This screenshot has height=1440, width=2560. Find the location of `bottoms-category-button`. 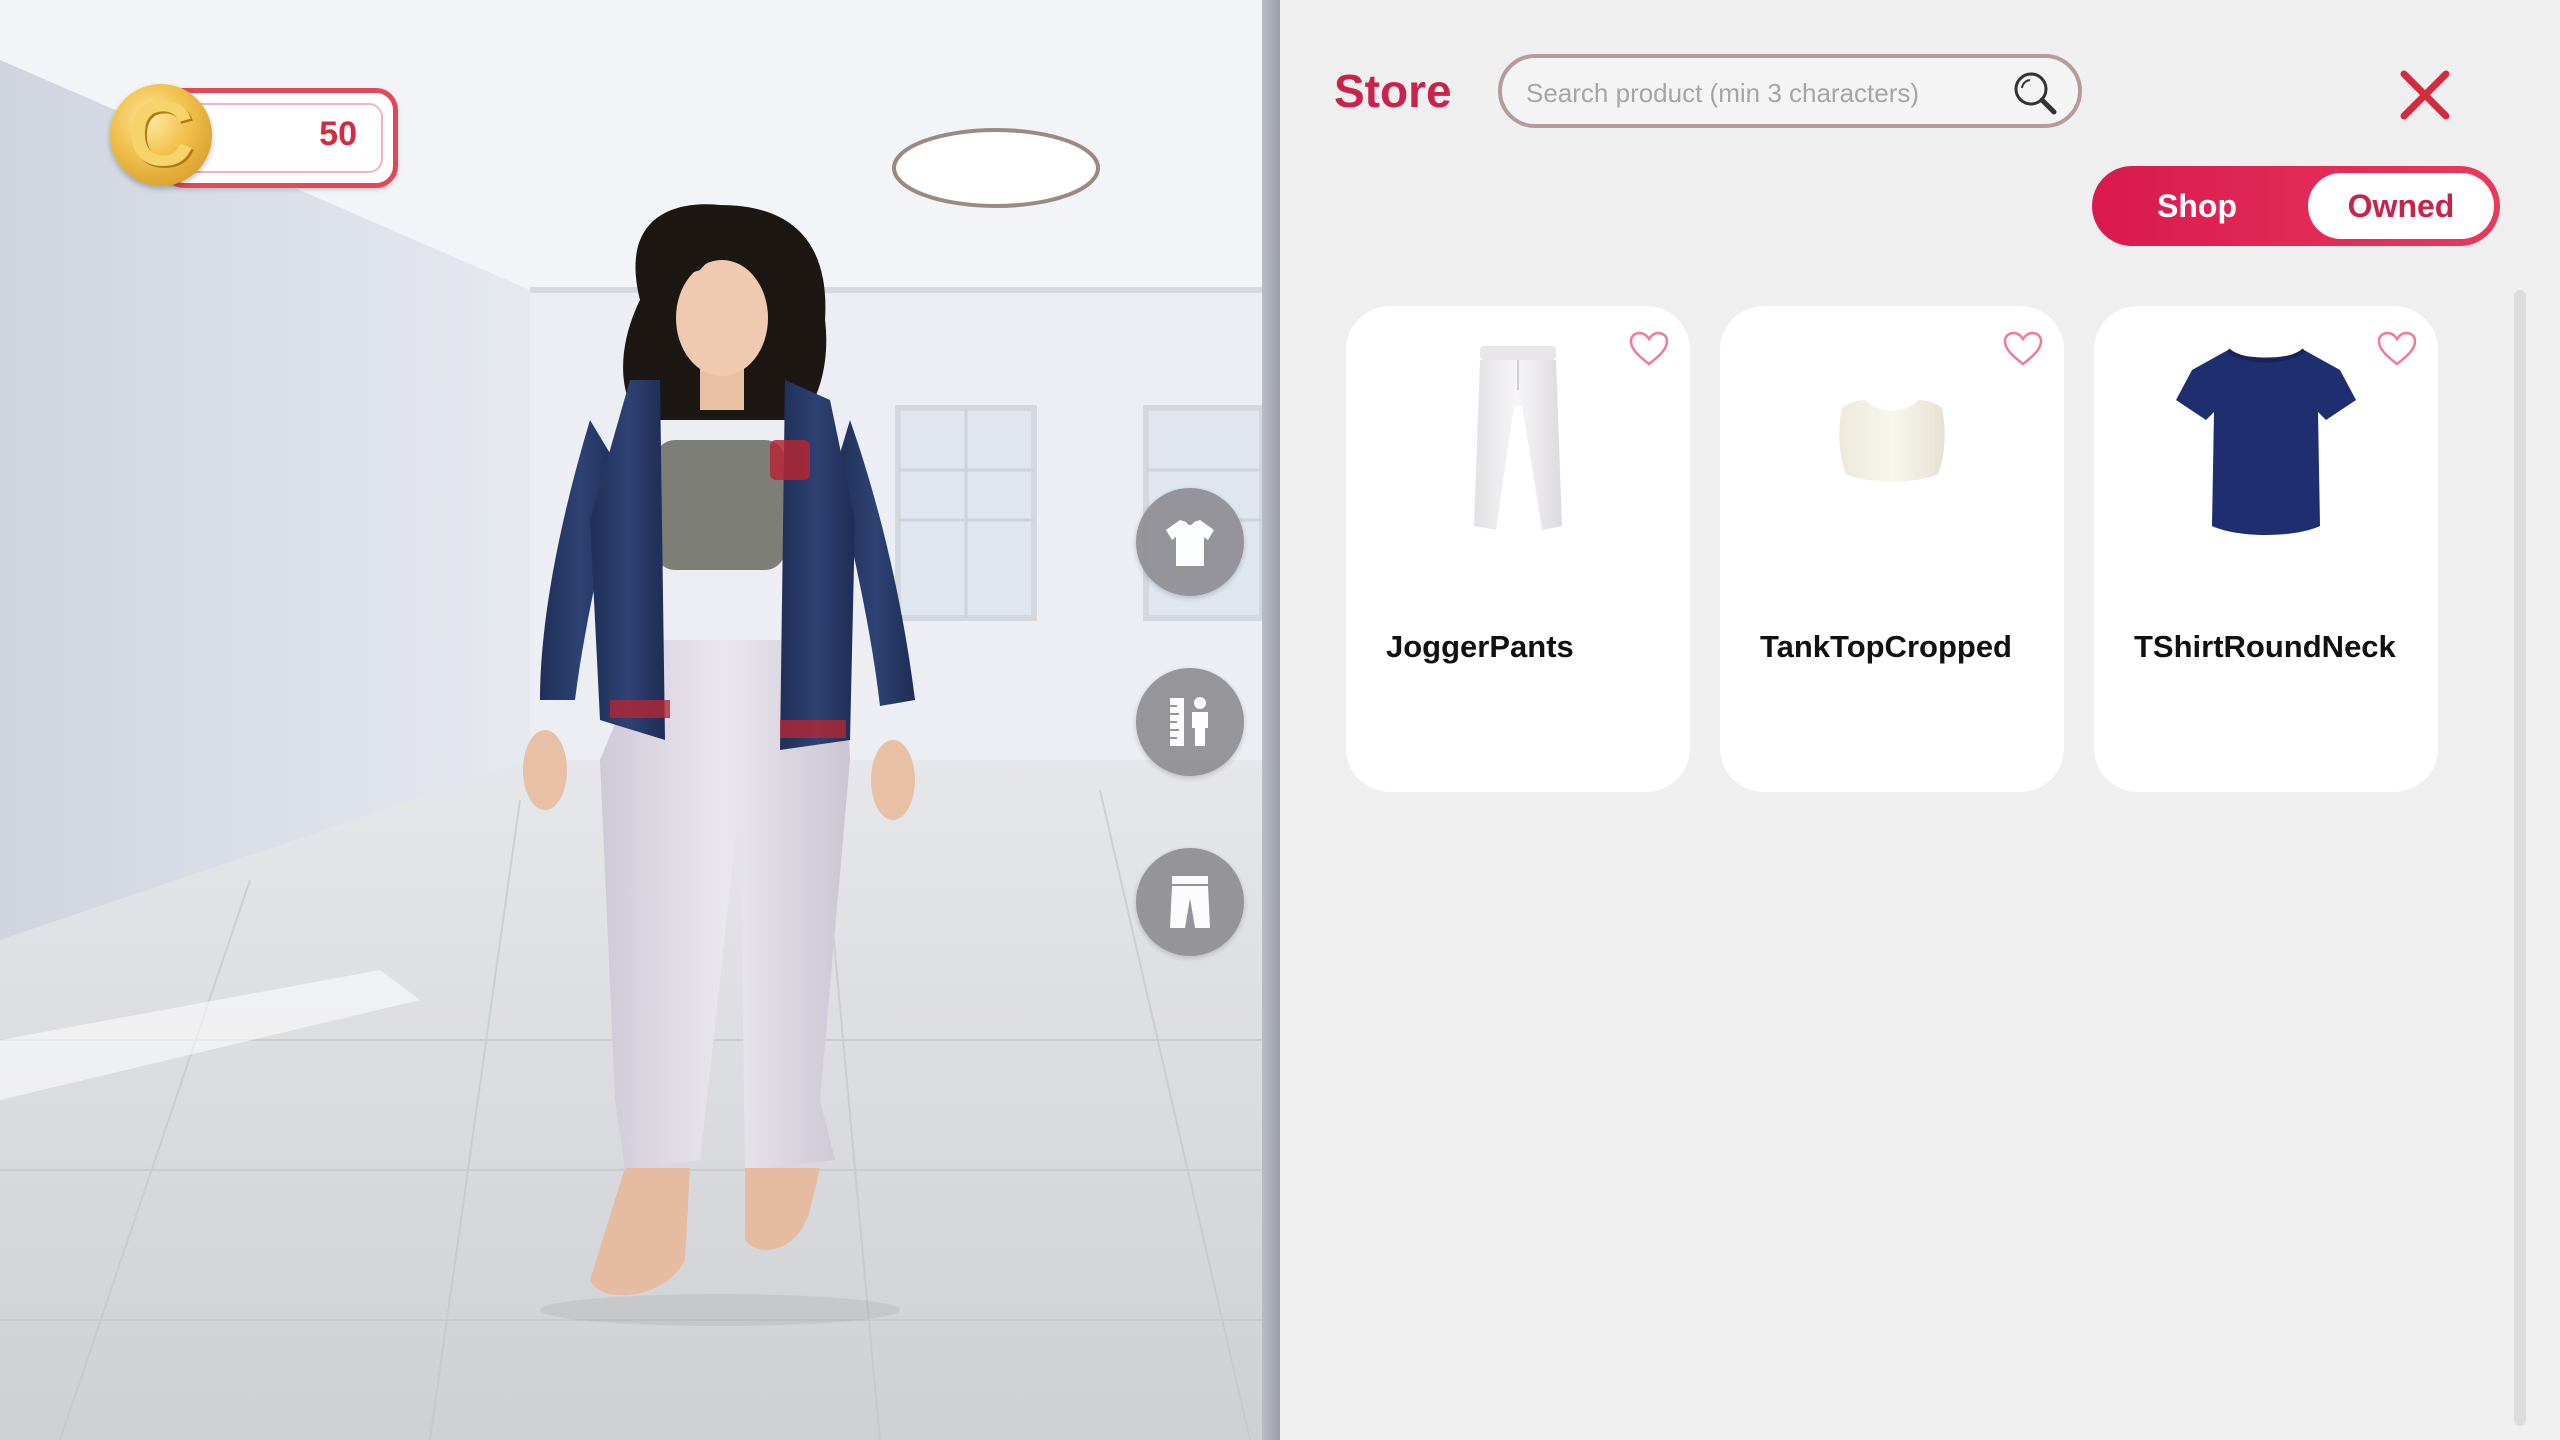

bottoms-category-button is located at coordinates (1190, 902).